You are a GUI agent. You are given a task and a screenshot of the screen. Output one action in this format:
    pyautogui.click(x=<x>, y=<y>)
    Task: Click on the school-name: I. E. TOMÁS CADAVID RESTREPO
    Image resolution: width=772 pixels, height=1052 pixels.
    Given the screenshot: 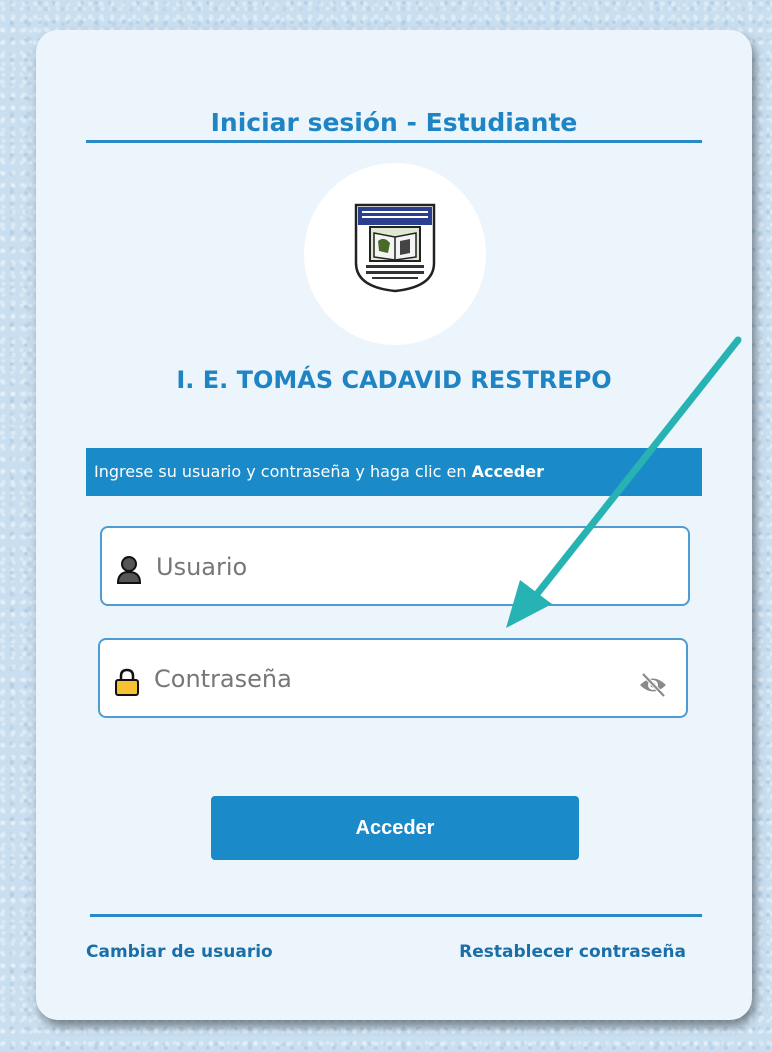 What is the action you would take?
    pyautogui.click(x=394, y=380)
    